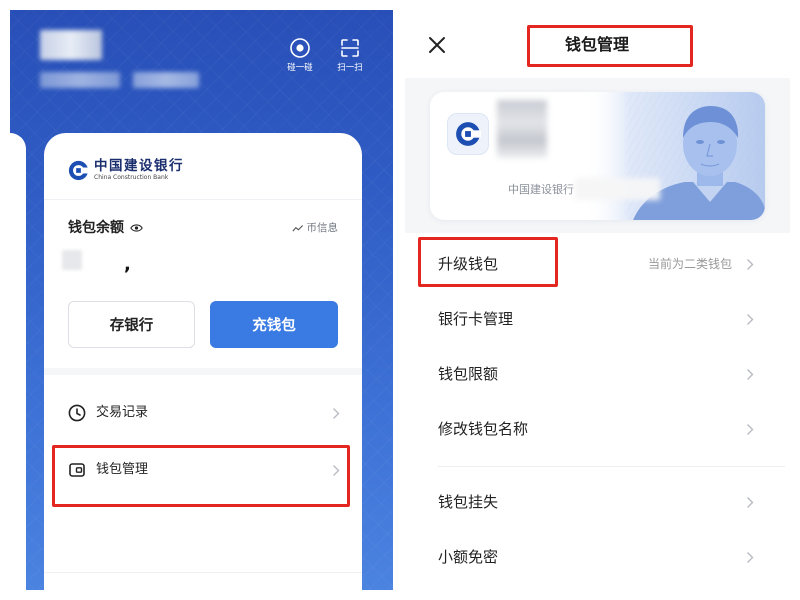 This screenshot has height=600, width=800. I want to click on menu-item-rename-wallet: 修改钱包名称, so click(604, 429).